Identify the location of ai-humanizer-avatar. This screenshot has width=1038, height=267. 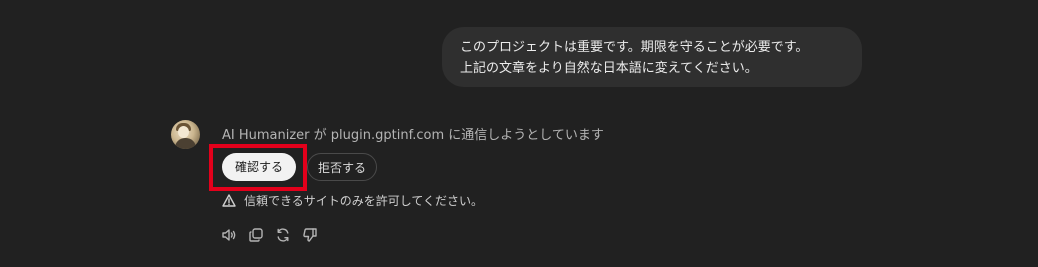
(185, 134).